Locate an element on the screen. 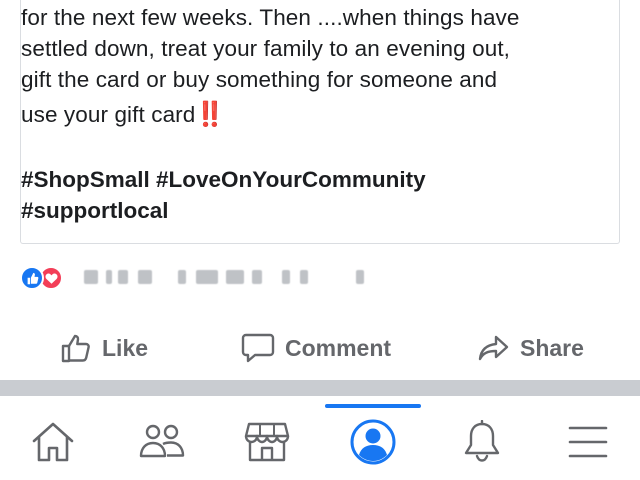 This screenshot has width=640, height=480. like-button: Like is located at coordinates (104, 348).